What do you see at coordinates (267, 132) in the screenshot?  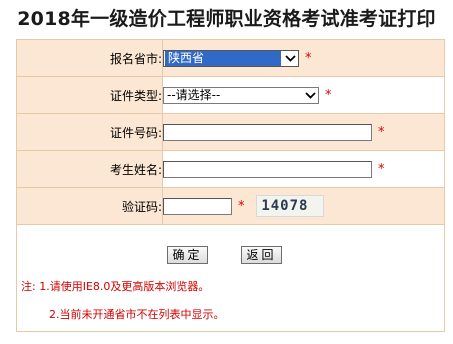 I see `cert-no-input` at bounding box center [267, 132].